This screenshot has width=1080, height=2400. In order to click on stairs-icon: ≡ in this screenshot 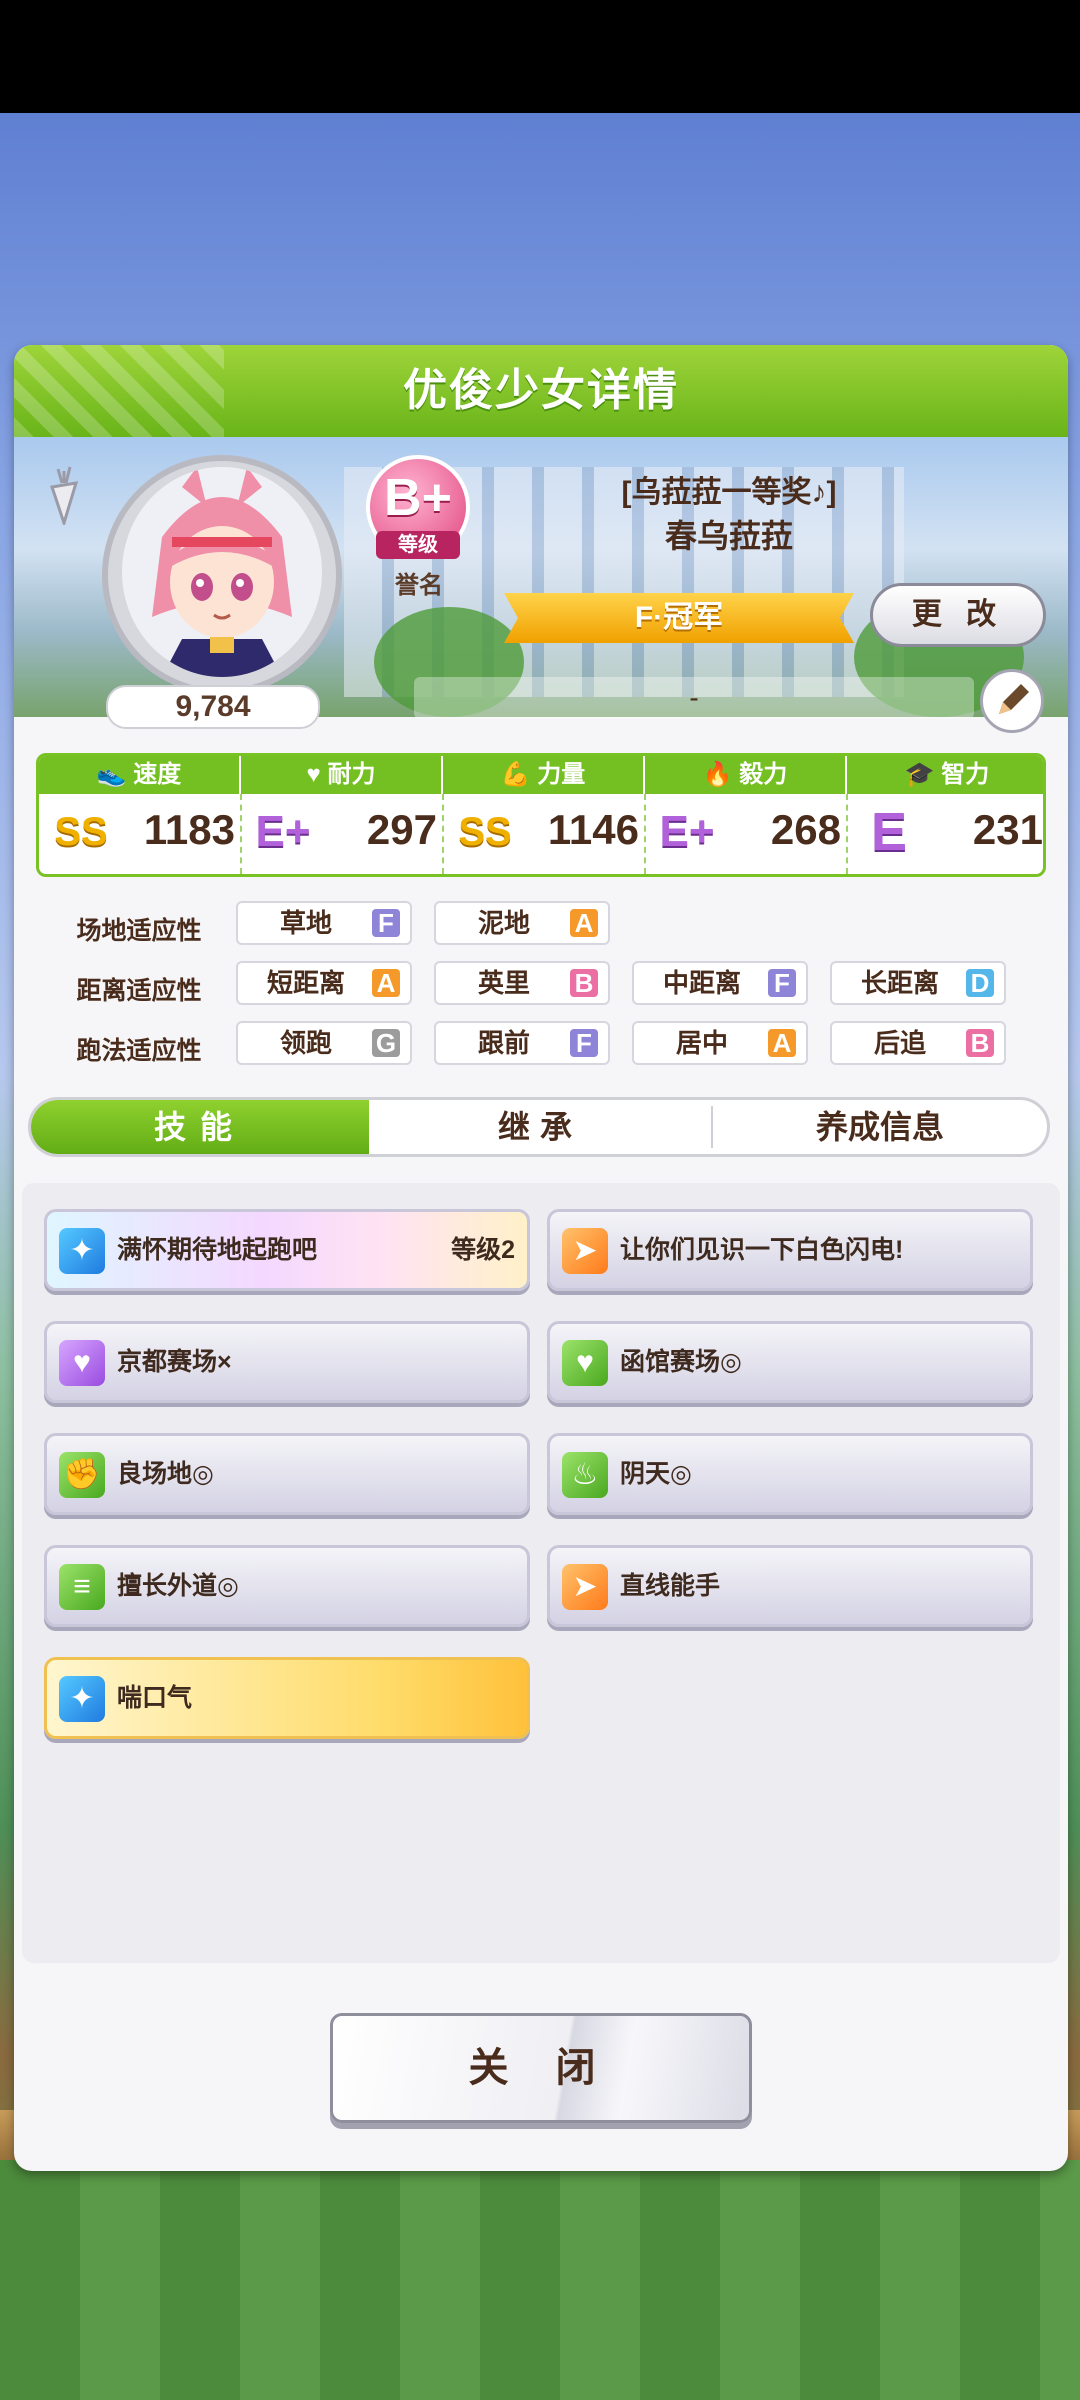, I will do `click(82, 1587)`.